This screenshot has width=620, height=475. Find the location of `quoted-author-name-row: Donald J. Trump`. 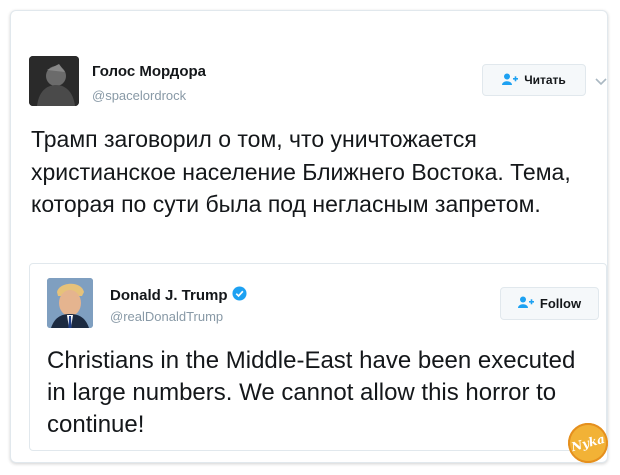

quoted-author-name-row: Donald J. Trump is located at coordinates (178, 295).